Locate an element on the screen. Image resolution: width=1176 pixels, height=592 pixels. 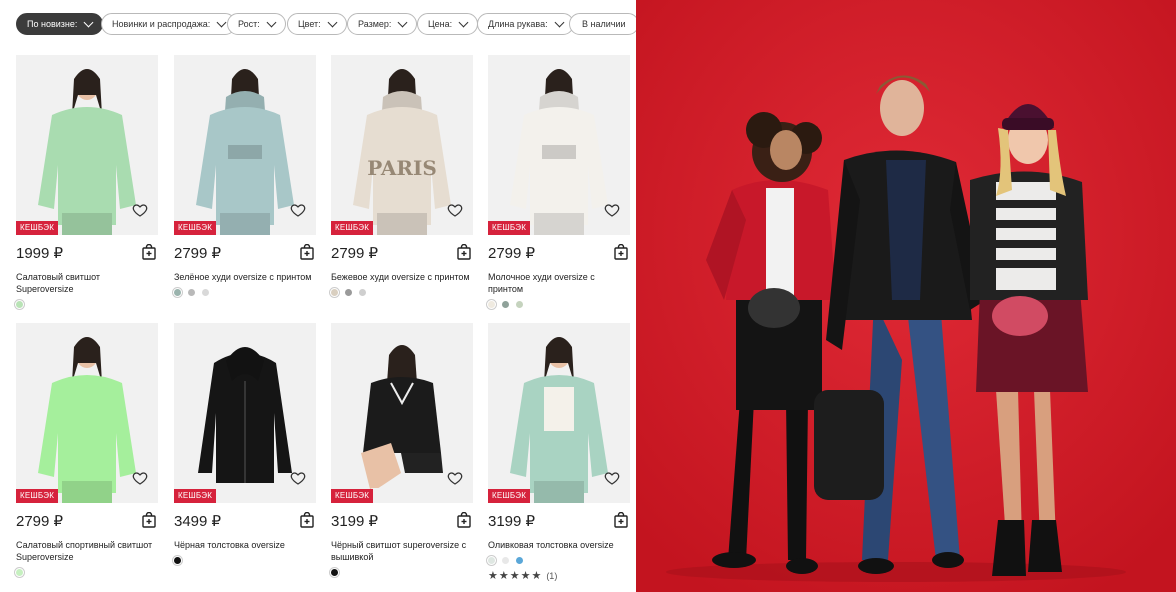
filter-label: В наличии is located at coordinates (604, 24).